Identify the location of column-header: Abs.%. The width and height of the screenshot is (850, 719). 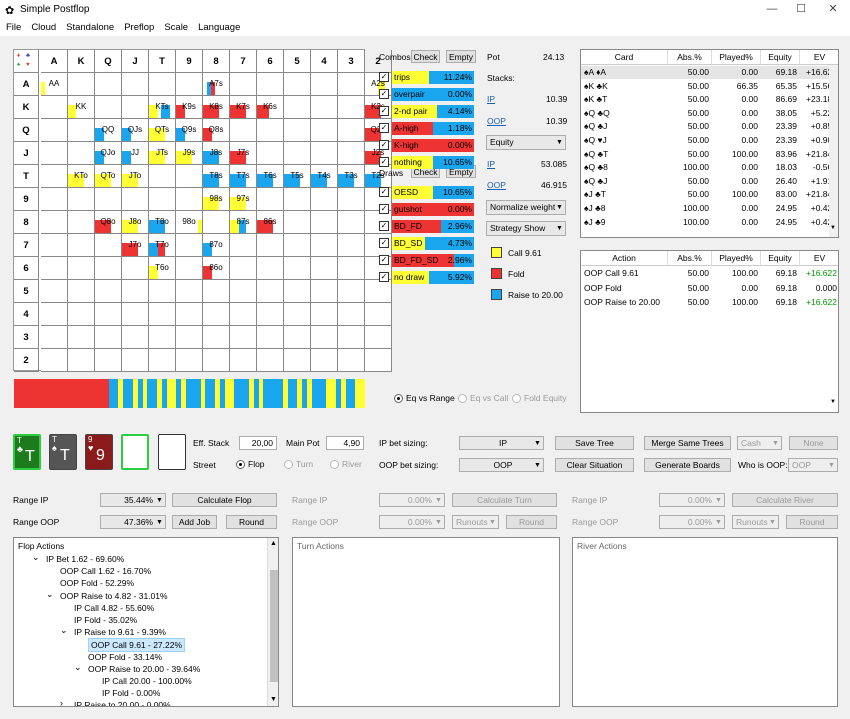
(690, 57).